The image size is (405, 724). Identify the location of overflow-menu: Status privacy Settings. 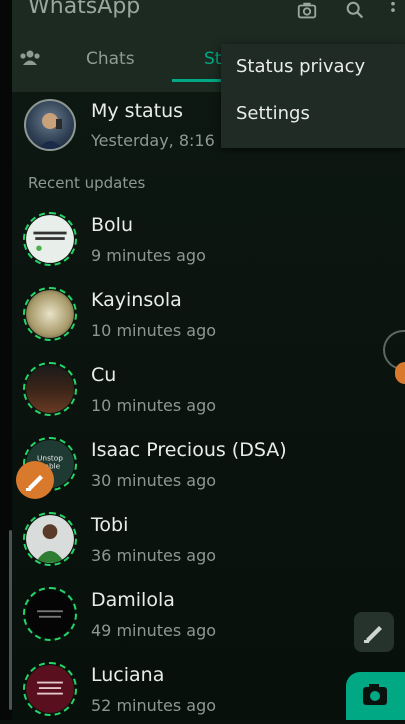
(313, 96).